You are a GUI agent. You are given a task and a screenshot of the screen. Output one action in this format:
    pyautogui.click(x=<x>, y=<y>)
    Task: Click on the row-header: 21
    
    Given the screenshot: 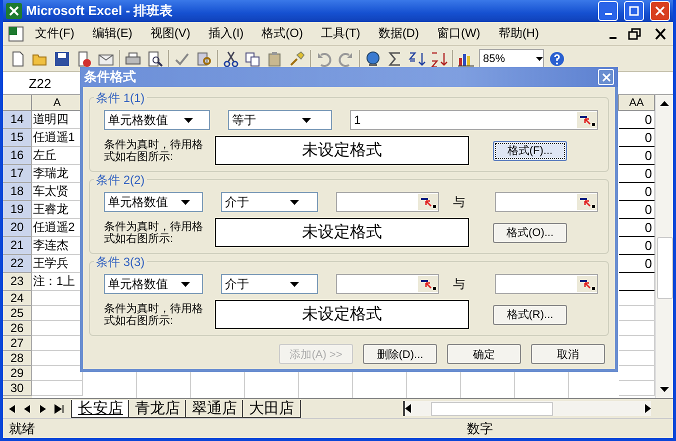 What is the action you would take?
    pyautogui.click(x=17, y=246)
    